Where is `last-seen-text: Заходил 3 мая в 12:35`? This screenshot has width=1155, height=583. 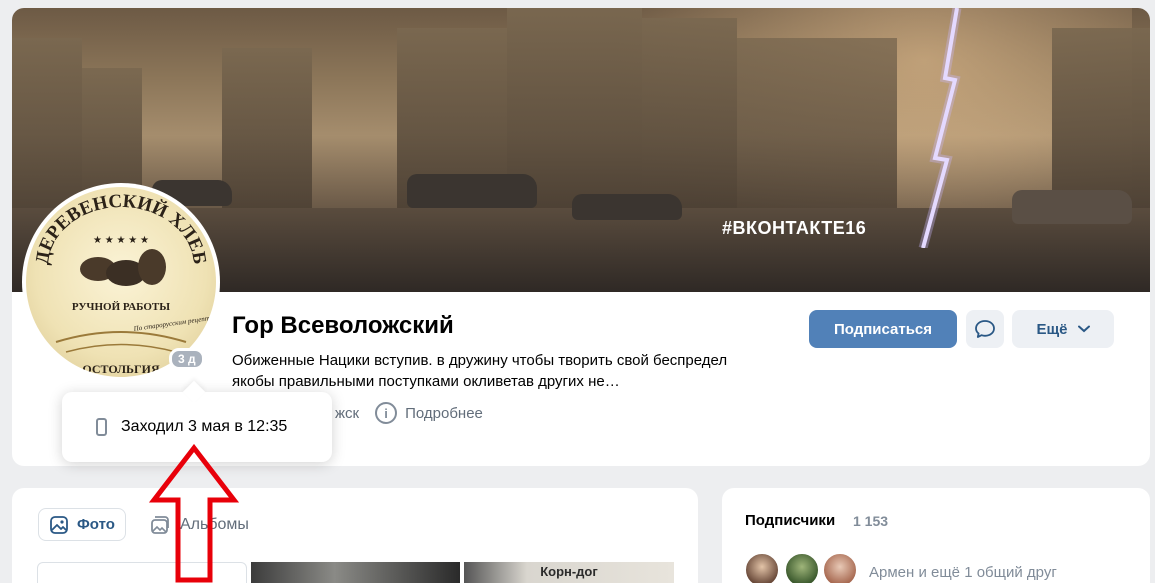
last-seen-text: Заходил 3 мая в 12:35 is located at coordinates (204, 426).